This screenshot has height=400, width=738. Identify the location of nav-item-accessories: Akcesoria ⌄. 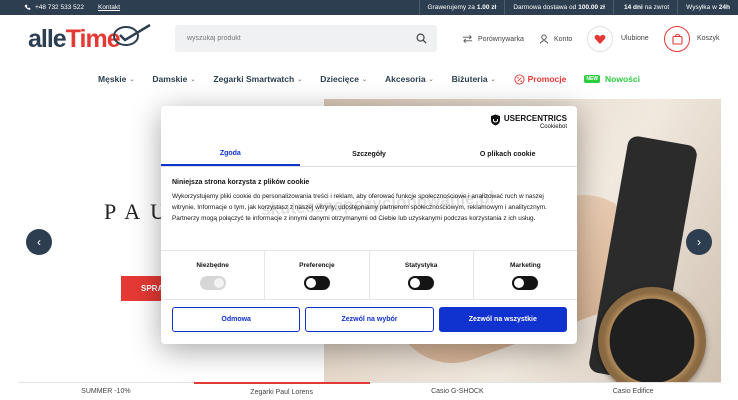
(409, 79).